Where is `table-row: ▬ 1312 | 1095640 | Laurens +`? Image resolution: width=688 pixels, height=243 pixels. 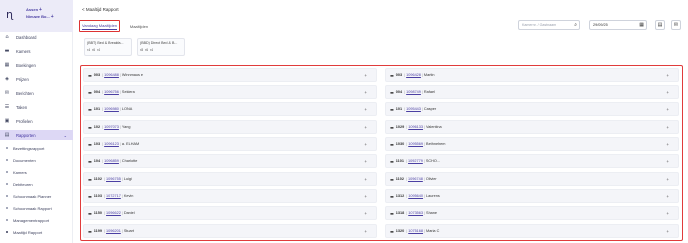
table-row: ▬ 1312 | 1095640 | Laurens + is located at coordinates (532, 196).